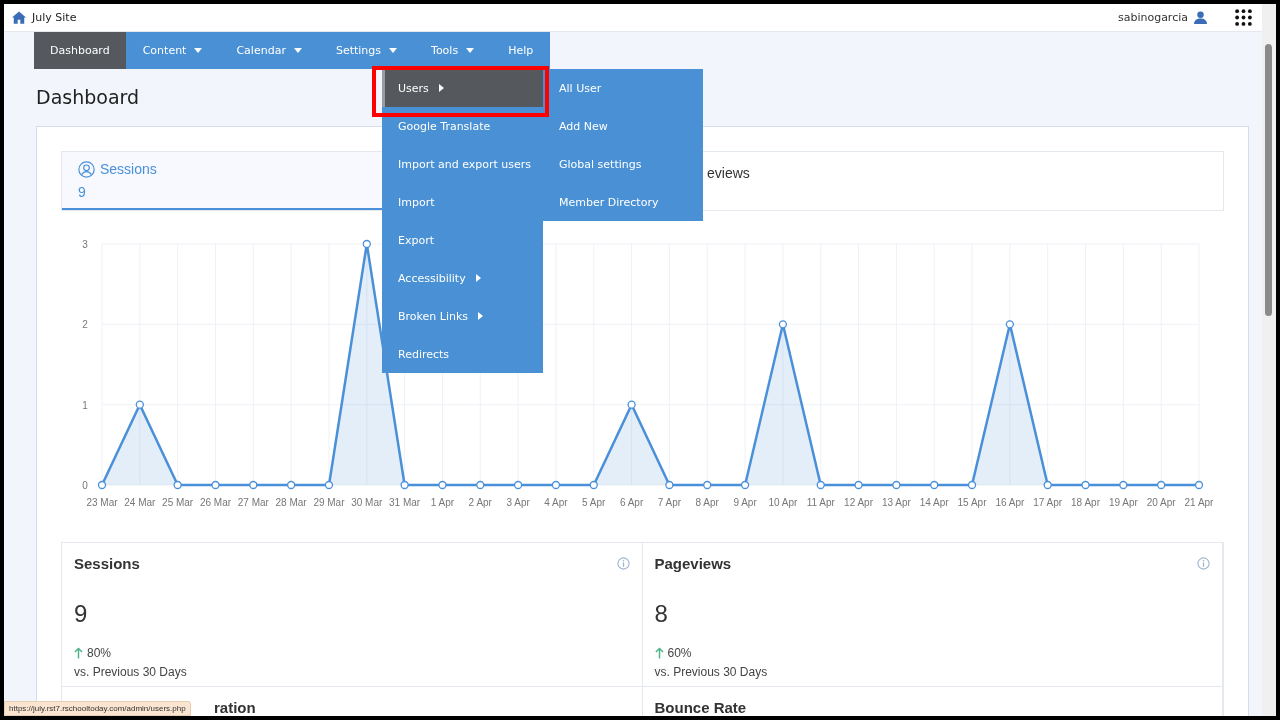 The height and width of the screenshot is (720, 1280). Describe the element at coordinates (858, 502) in the screenshot. I see `x-axis-label: 12 Apr` at that location.